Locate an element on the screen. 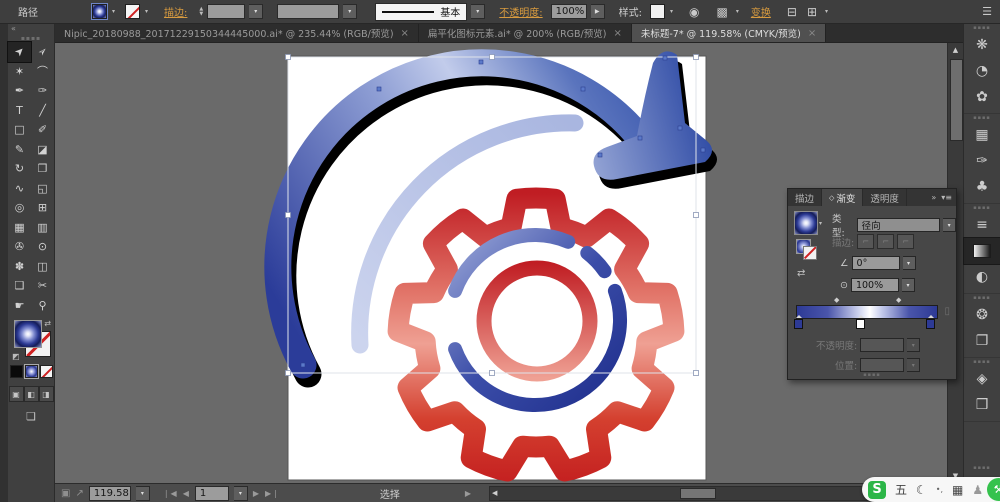 Image resolution: width=1000 pixels, height=502 pixels. distribute-objects-icon: ⊞ is located at coordinates (812, 12).